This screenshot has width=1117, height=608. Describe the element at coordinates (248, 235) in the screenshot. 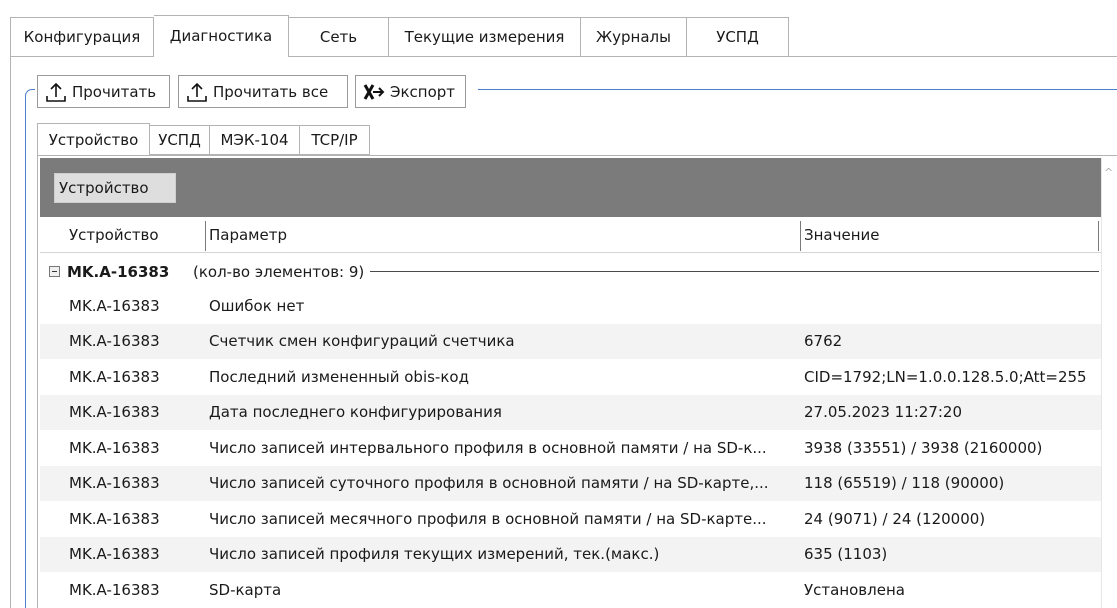

I see `column-header-parameter: Параметр` at that location.